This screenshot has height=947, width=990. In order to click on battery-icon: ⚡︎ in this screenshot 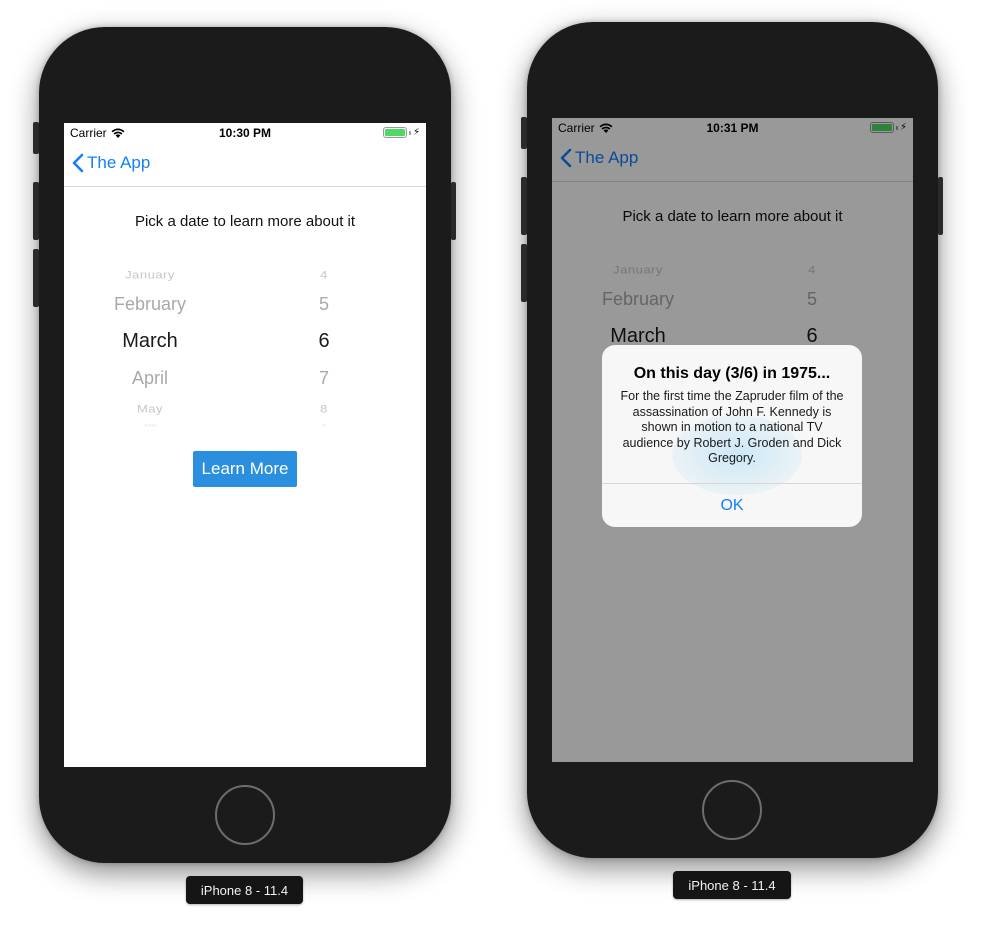, I will do `click(401, 132)`.